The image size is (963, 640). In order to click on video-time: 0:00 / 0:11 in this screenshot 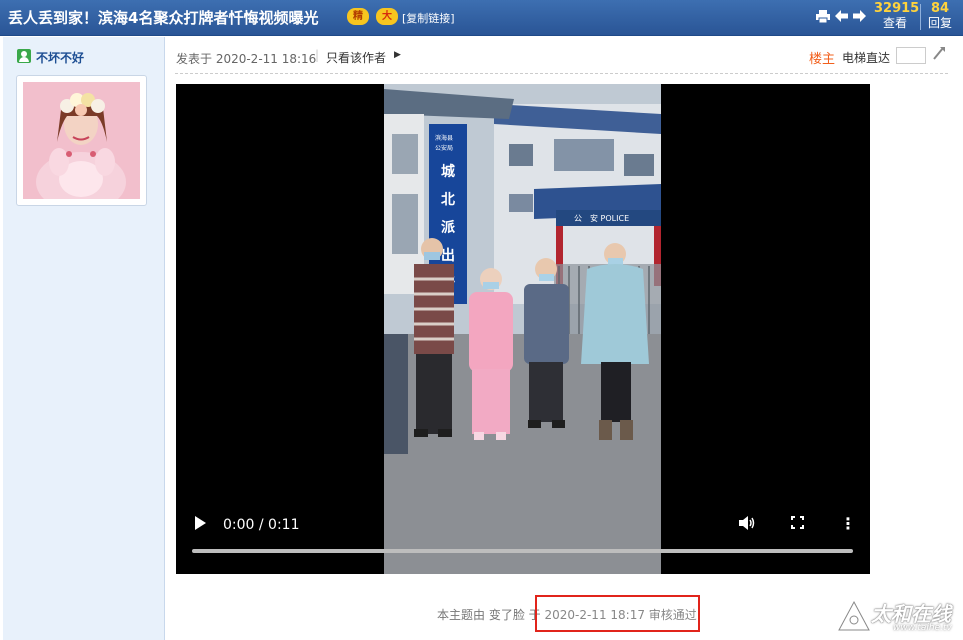, I will do `click(261, 525)`.